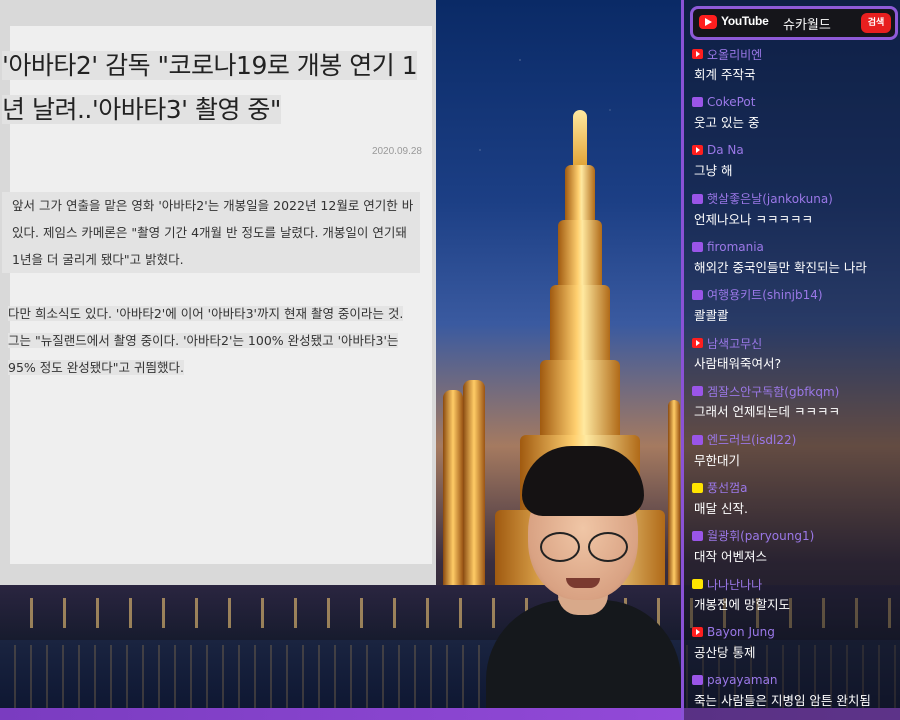  Describe the element at coordinates (780, 267) in the screenshot. I see `chat-message-text: 해외간 중국인들만 확진되는 나라` at that location.